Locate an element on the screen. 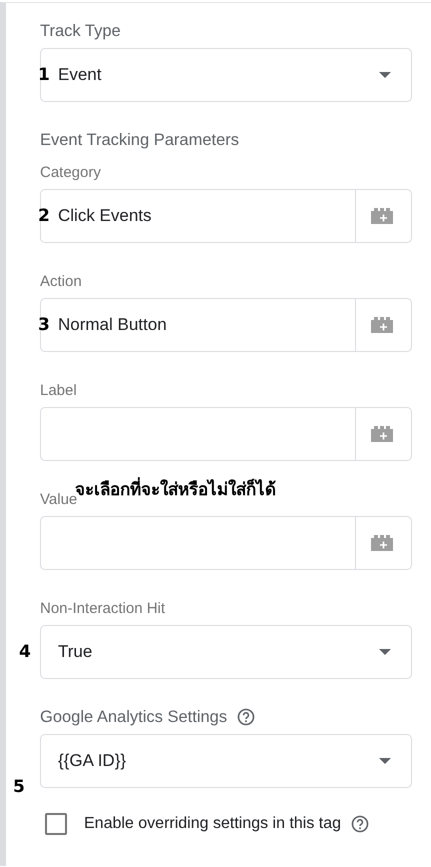  section-heading: Event Tracking Parameters is located at coordinates (139, 140).